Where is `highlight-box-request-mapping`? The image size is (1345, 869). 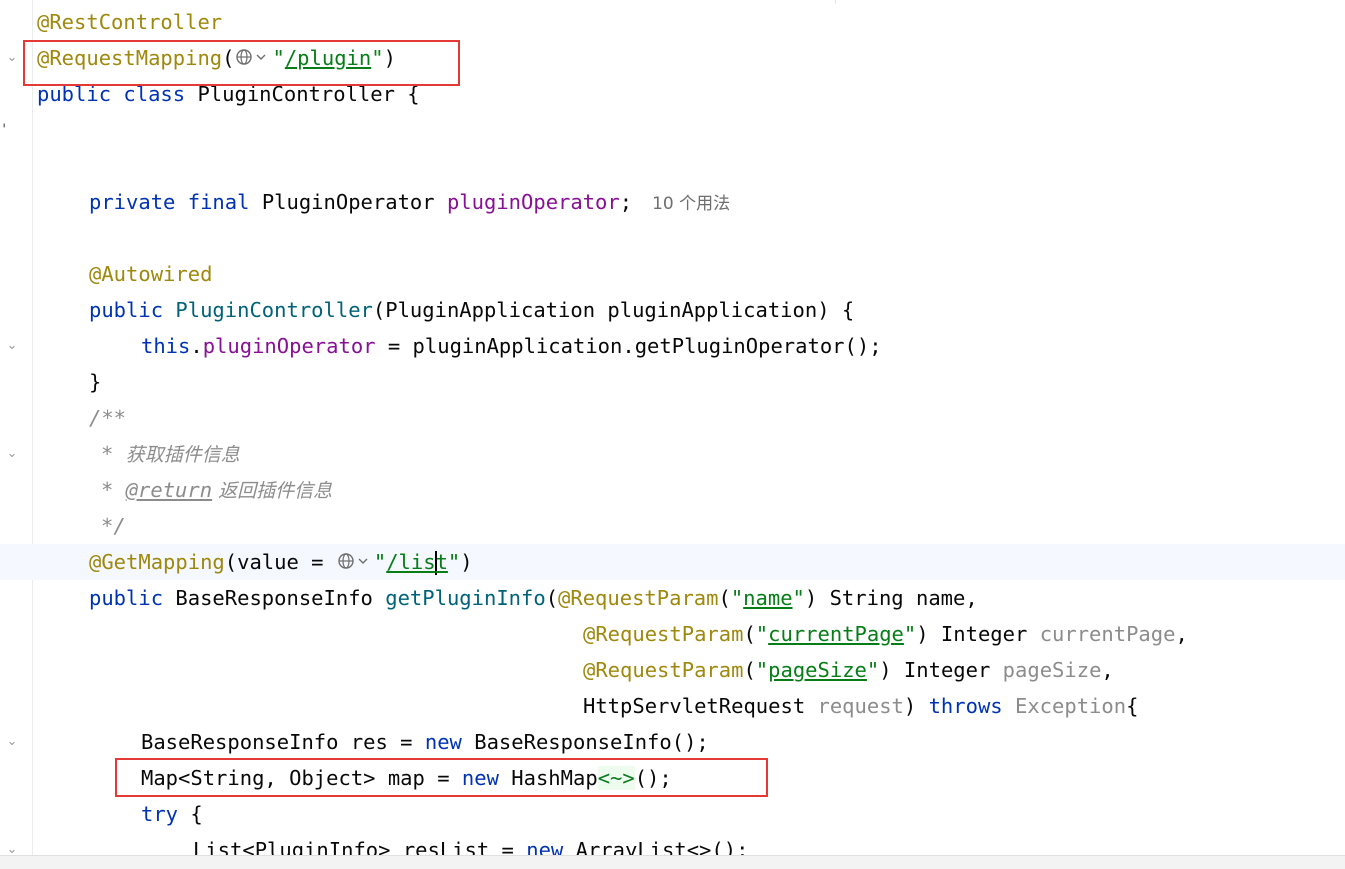
highlight-box-request-mapping is located at coordinates (241, 63).